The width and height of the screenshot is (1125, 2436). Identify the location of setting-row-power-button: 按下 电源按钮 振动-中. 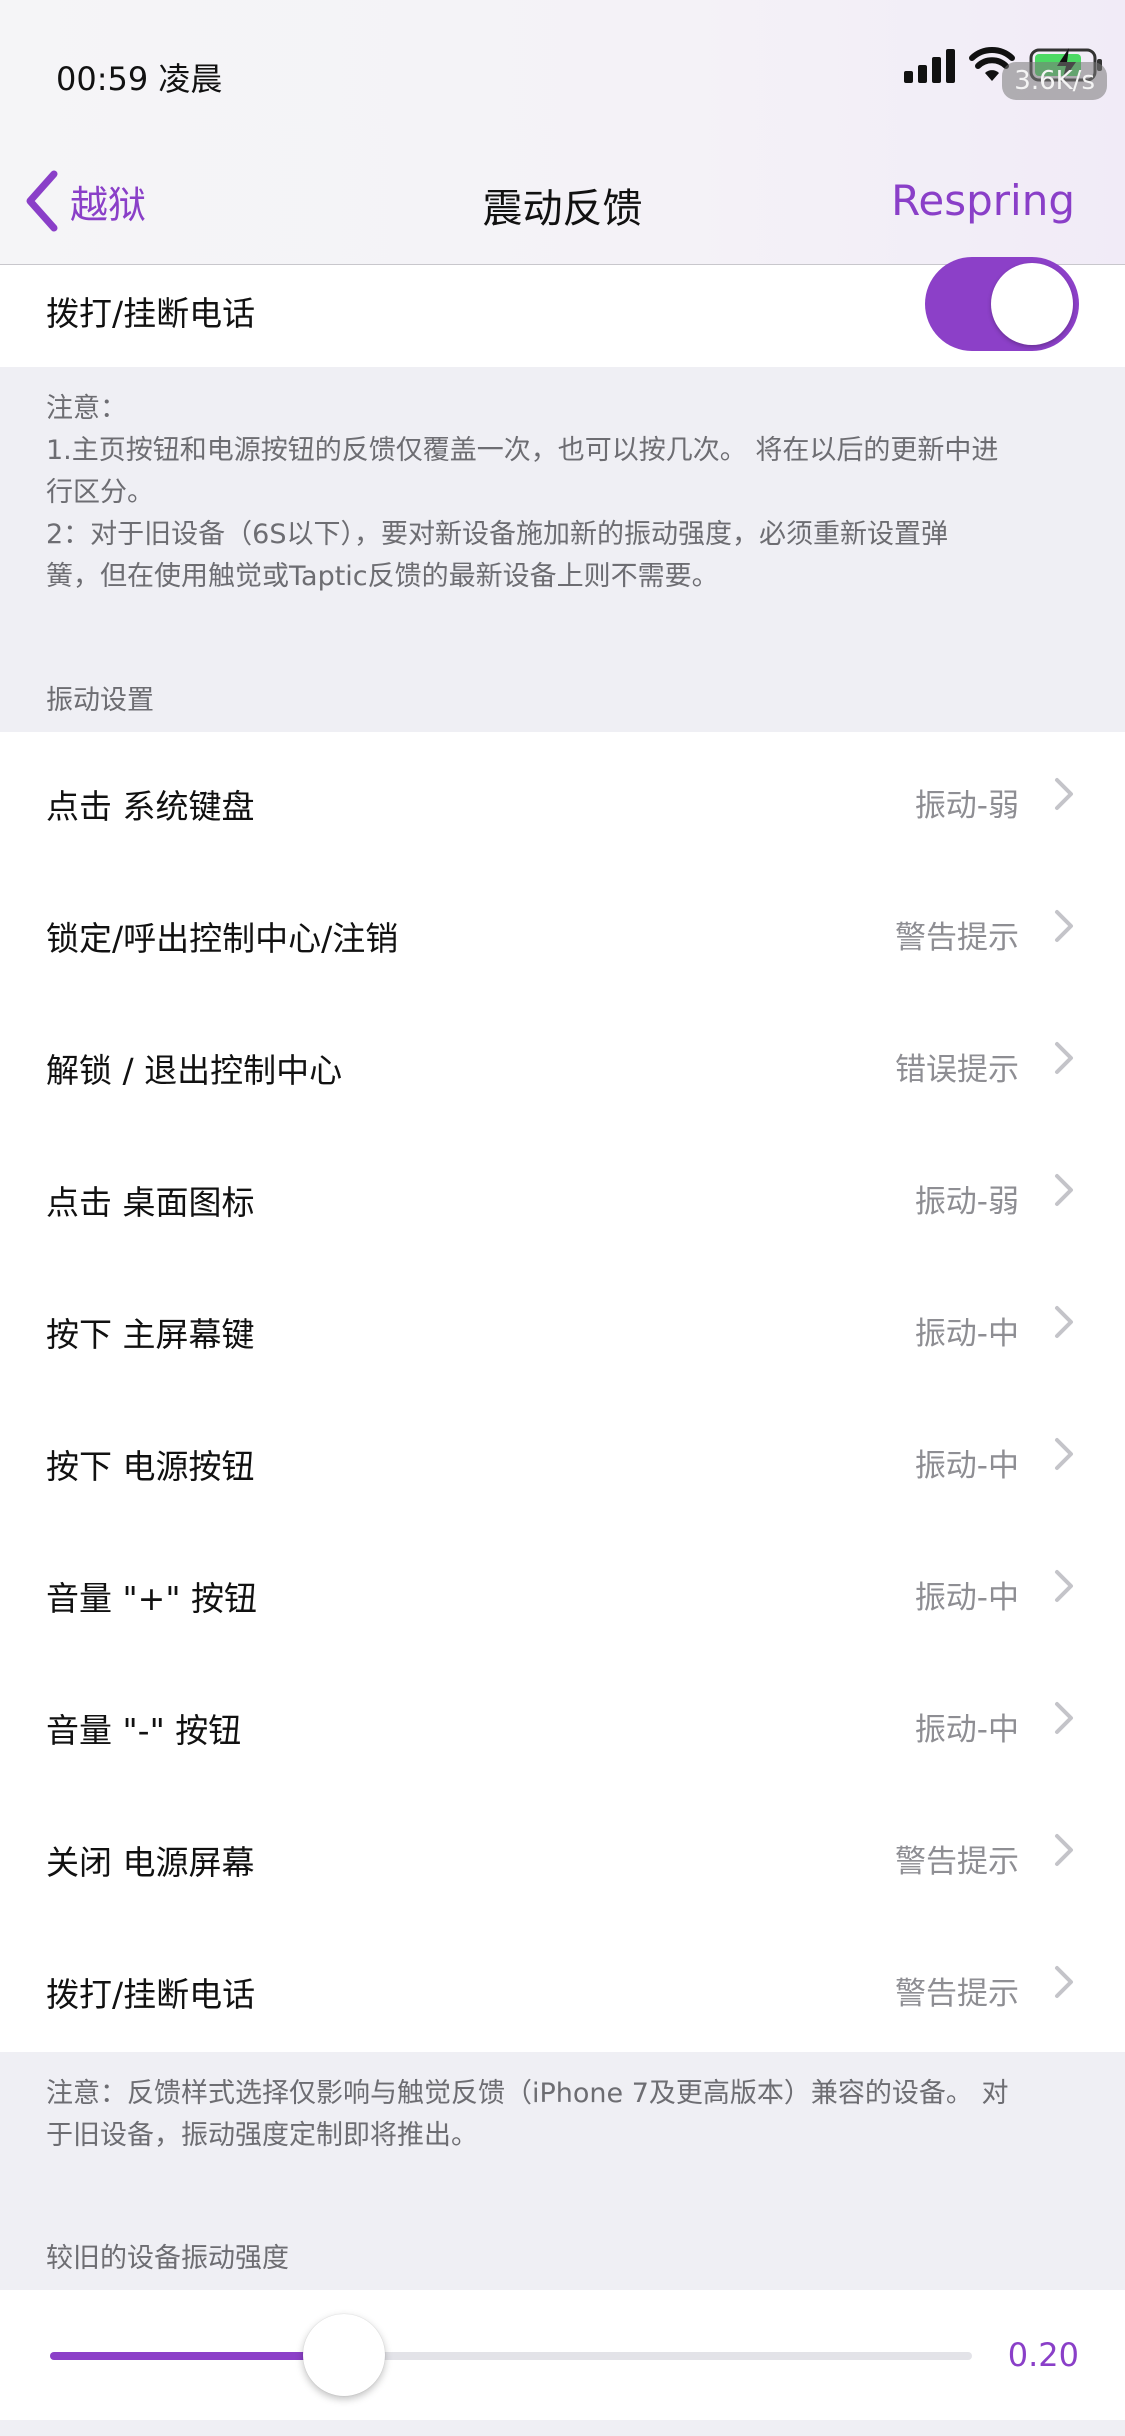
(562, 1458).